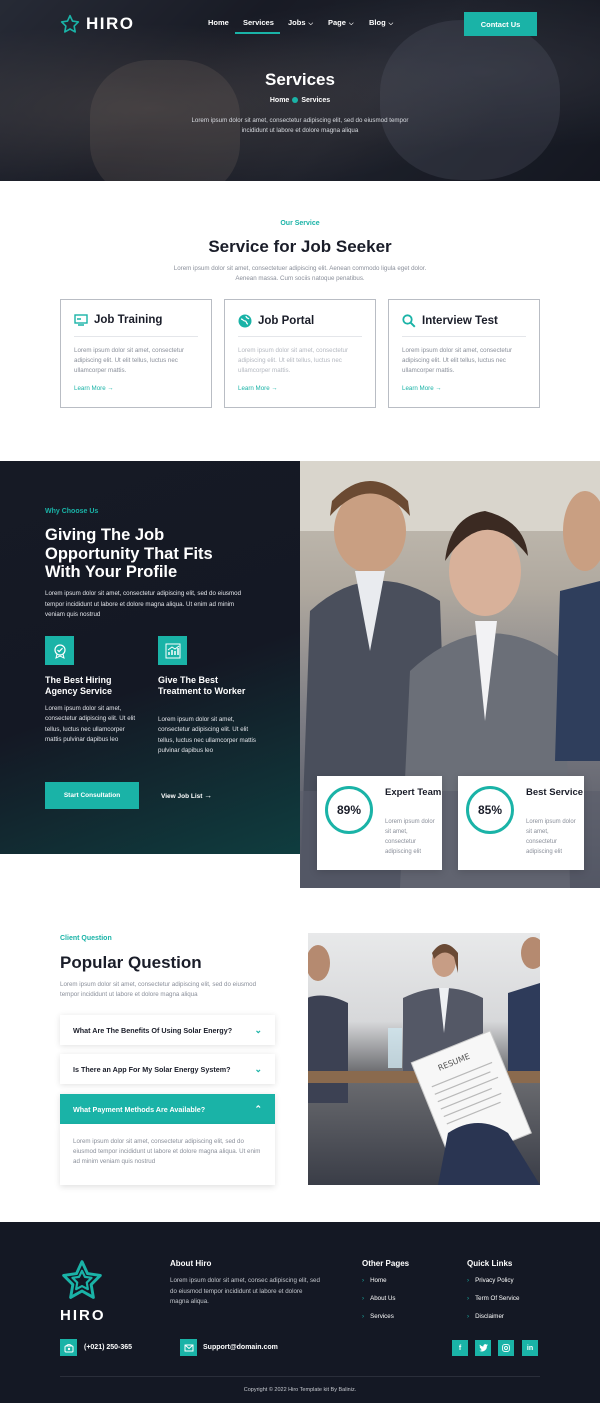 Image resolution: width=600 pixels, height=1403 pixels. I want to click on linkedin-icon: in, so click(530, 1348).